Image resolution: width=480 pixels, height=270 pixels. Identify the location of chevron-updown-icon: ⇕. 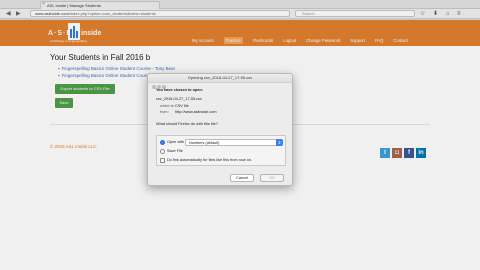
(279, 142).